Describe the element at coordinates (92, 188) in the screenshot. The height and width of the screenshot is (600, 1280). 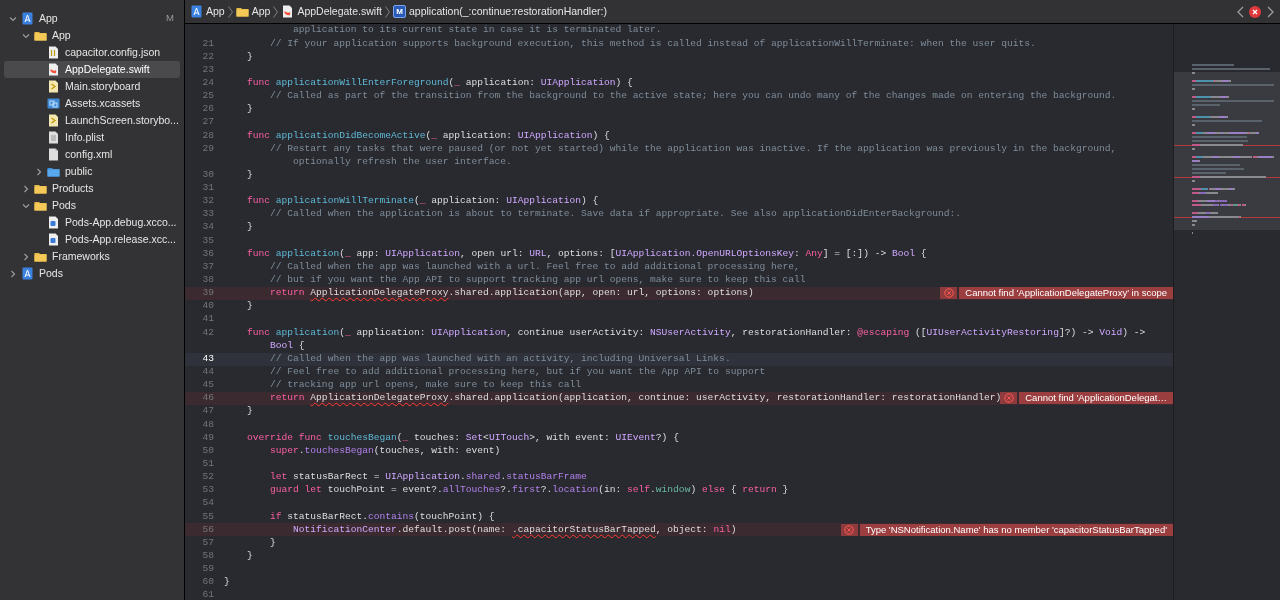
I see `navigator-item: Products` at that location.